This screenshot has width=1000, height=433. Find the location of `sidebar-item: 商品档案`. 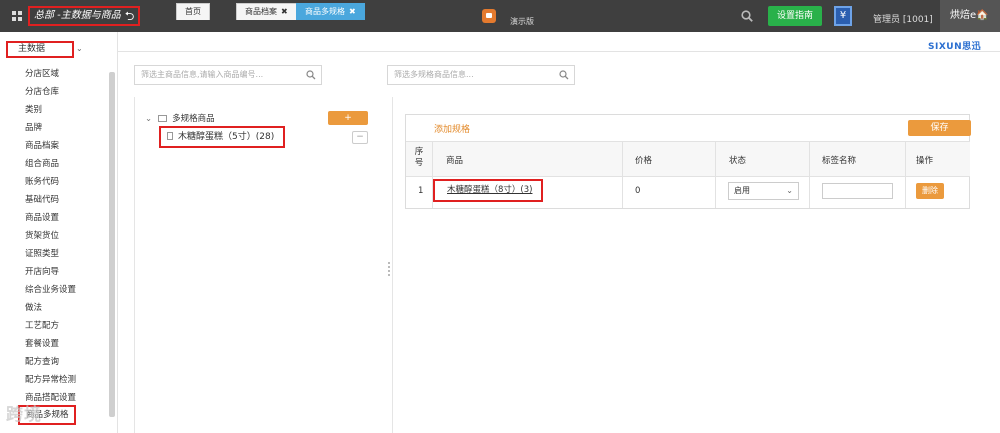

sidebar-item: 商品档案 is located at coordinates (50, 146).